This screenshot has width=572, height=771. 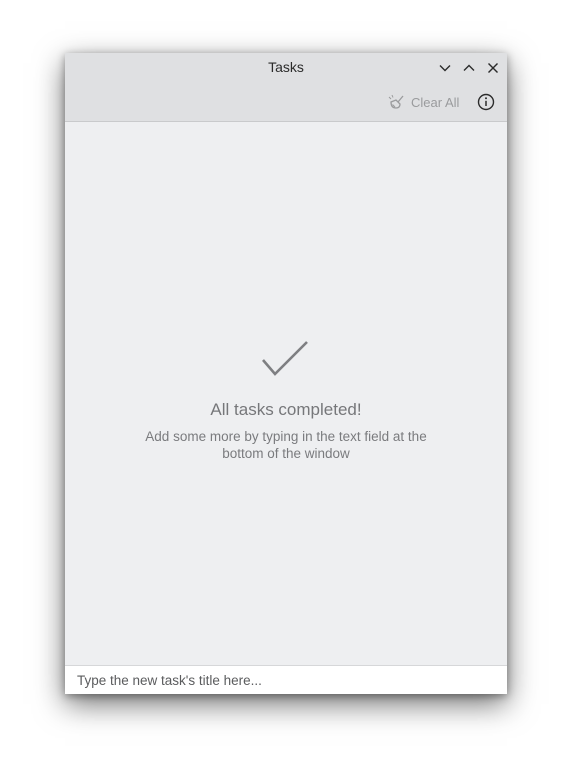 I want to click on minimize-button, so click(x=445, y=68).